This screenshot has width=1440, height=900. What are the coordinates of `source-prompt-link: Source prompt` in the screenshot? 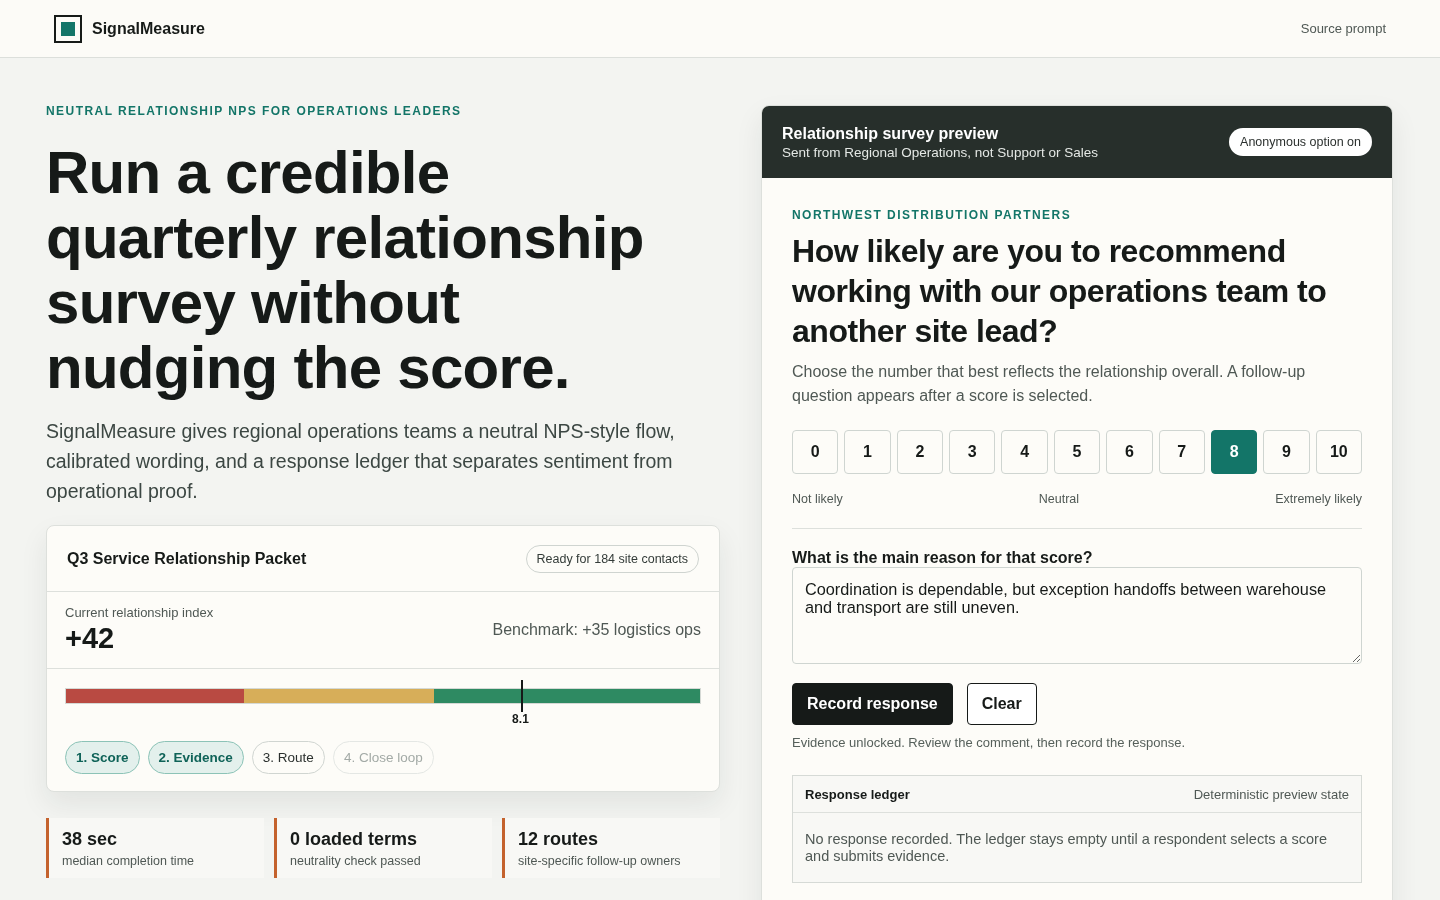 It's located at (1343, 28).